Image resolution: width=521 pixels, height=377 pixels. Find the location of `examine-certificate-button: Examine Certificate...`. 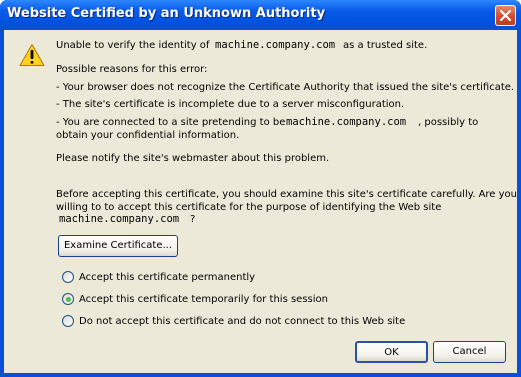

examine-certificate-button: Examine Certificate... is located at coordinates (118, 246).